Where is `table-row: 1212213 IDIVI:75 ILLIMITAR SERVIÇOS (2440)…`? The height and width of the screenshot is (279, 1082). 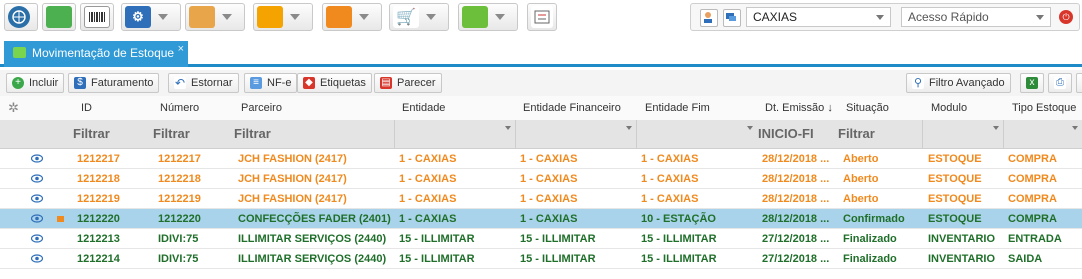 table-row: 1212213 IDIVI:75 ILLIMITAR SERVIÇOS (2440)… is located at coordinates (541, 239).